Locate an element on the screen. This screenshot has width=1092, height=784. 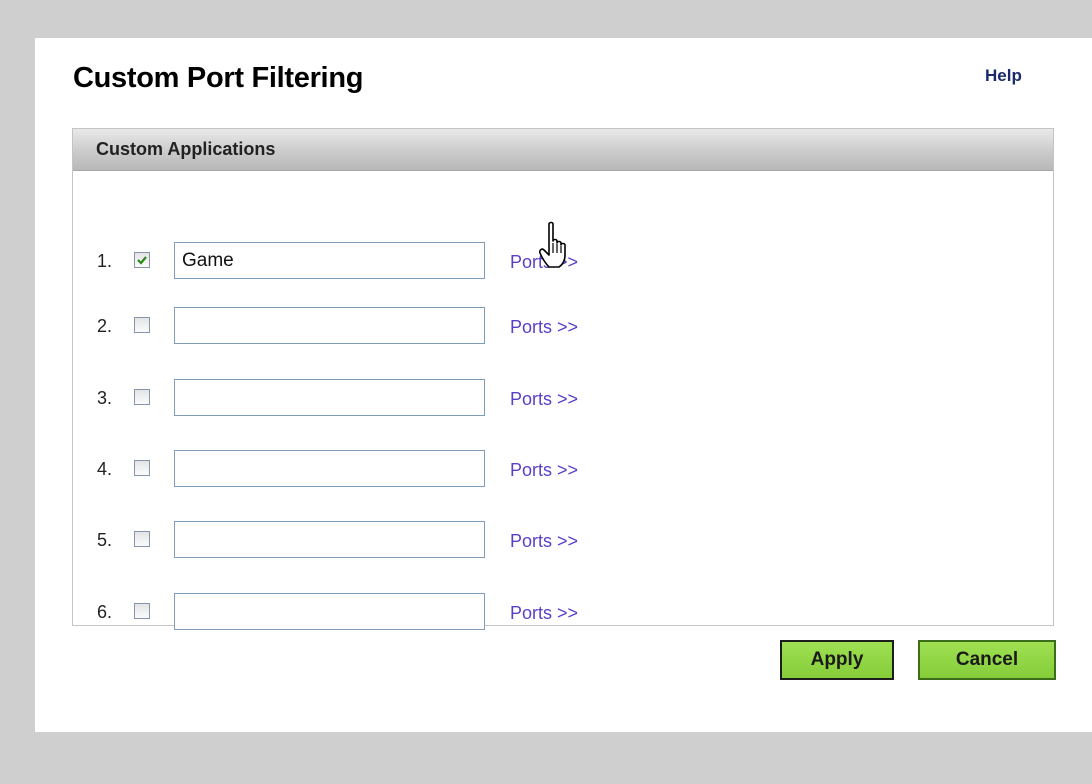
section-header: Custom Applications is located at coordinates (563, 150).